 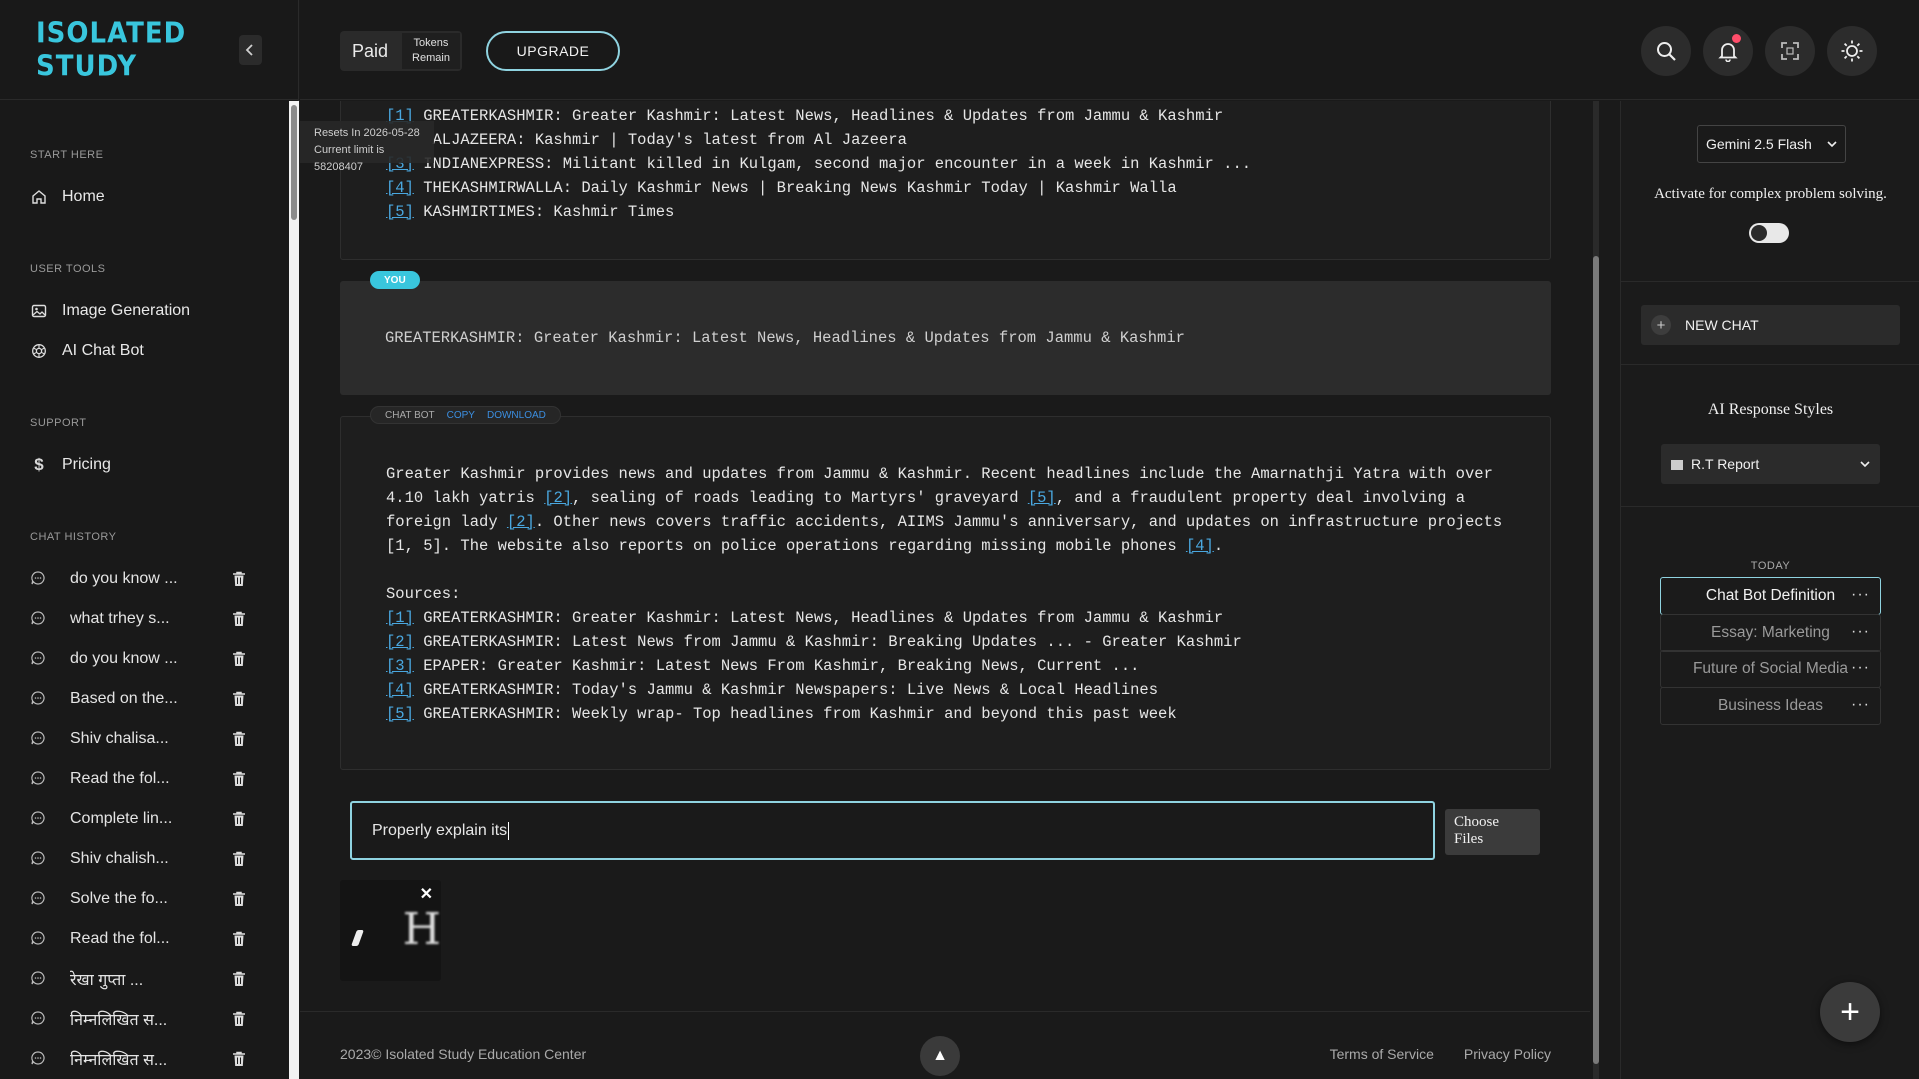 What do you see at coordinates (1770, 325) in the screenshot?
I see `new-chat-button: + NEW CHAT` at bounding box center [1770, 325].